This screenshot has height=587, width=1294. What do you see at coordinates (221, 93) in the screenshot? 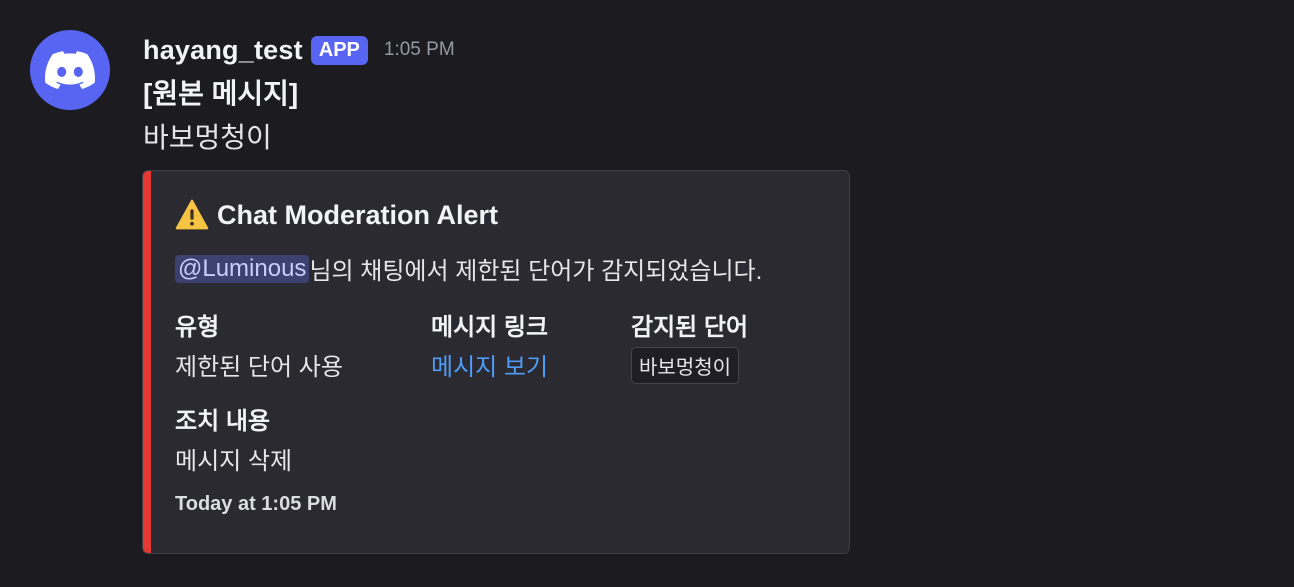
I see `original-message-title: [원본 메시지]` at bounding box center [221, 93].